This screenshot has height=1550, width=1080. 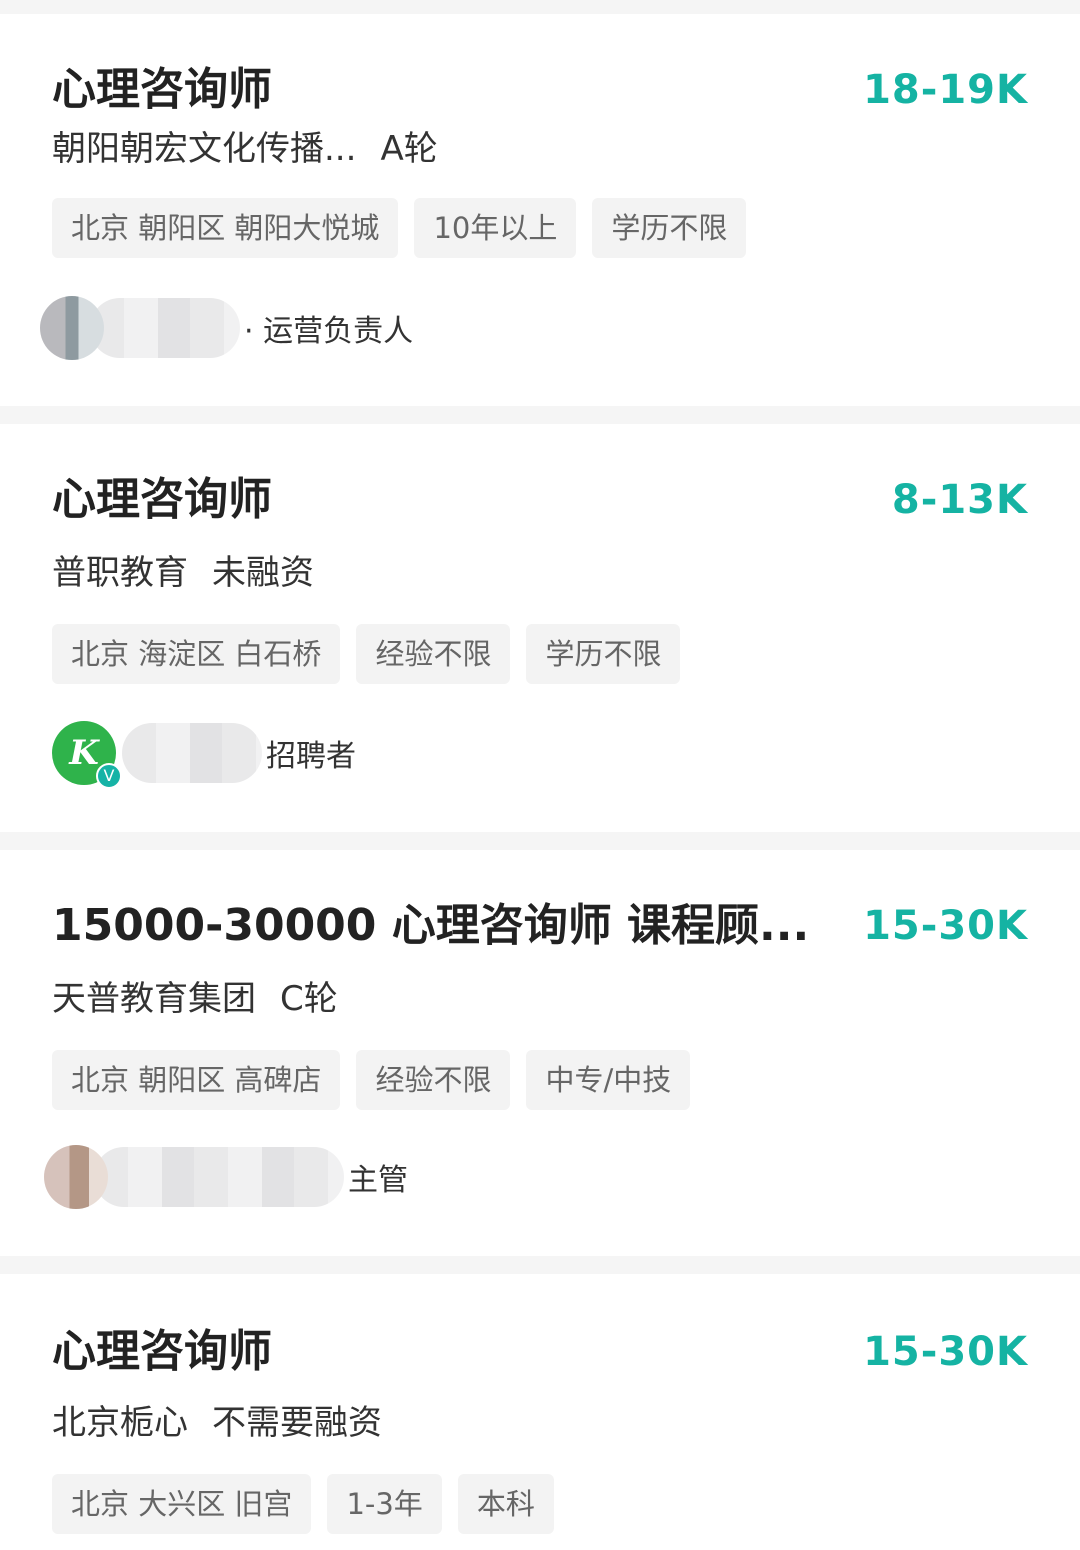 I want to click on job-tags: 北京 海淀区 白石桥 经验不限 学历不限, so click(x=366, y=654).